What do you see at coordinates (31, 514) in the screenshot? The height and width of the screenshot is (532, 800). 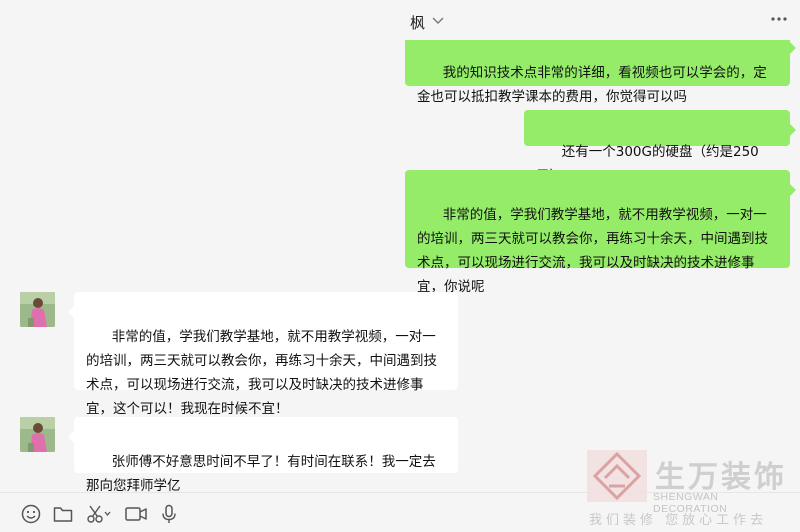 I see `emoji-icon` at bounding box center [31, 514].